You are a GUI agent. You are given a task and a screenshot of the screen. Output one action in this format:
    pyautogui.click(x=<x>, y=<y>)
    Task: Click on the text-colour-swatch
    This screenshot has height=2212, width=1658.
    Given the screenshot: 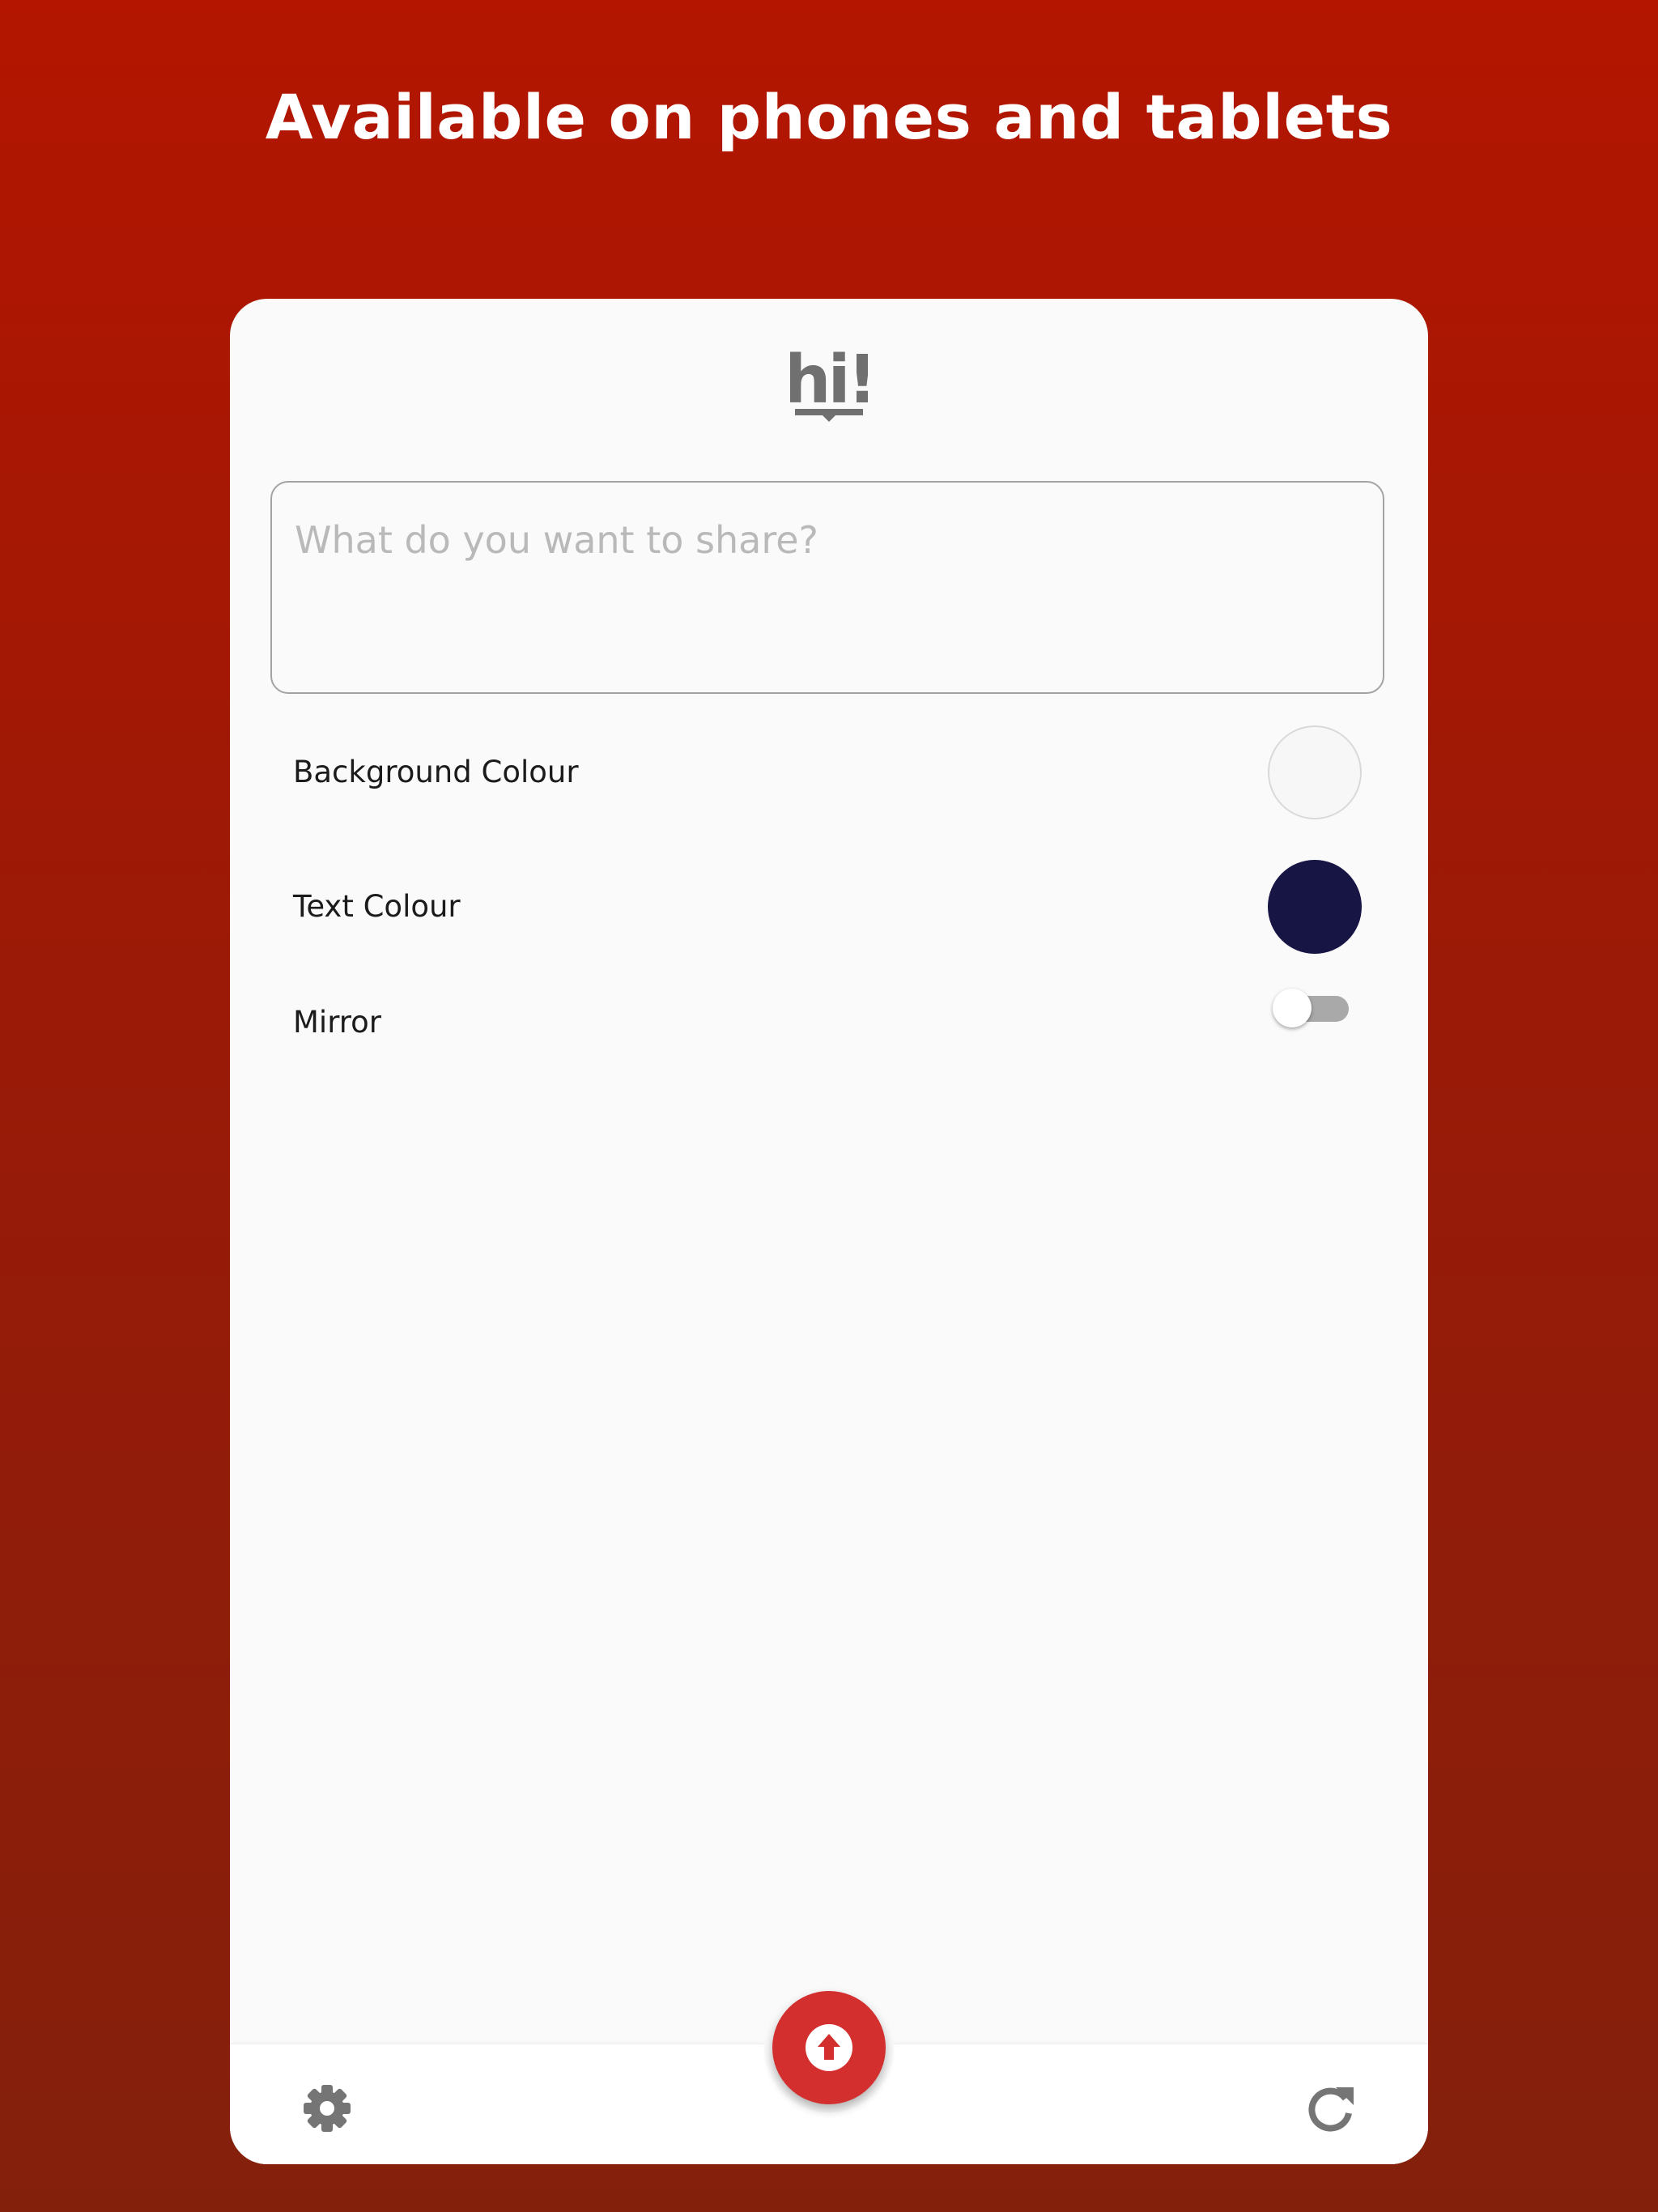 What is the action you would take?
    pyautogui.click(x=1315, y=907)
    